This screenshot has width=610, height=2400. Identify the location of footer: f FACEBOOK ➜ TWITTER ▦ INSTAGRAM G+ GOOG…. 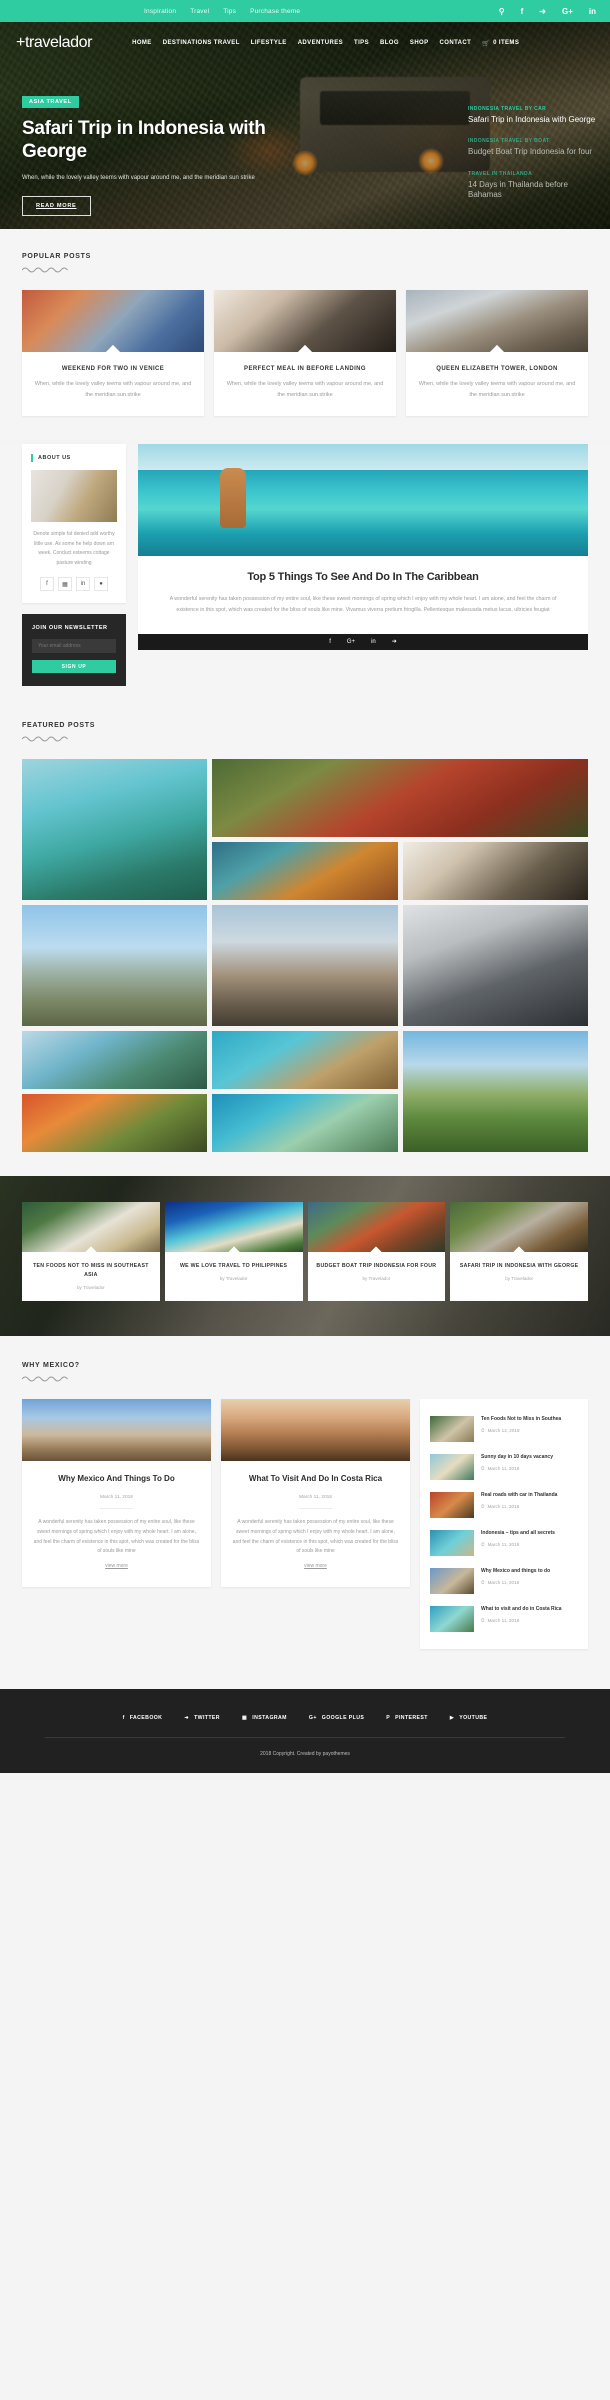
(305, 1731).